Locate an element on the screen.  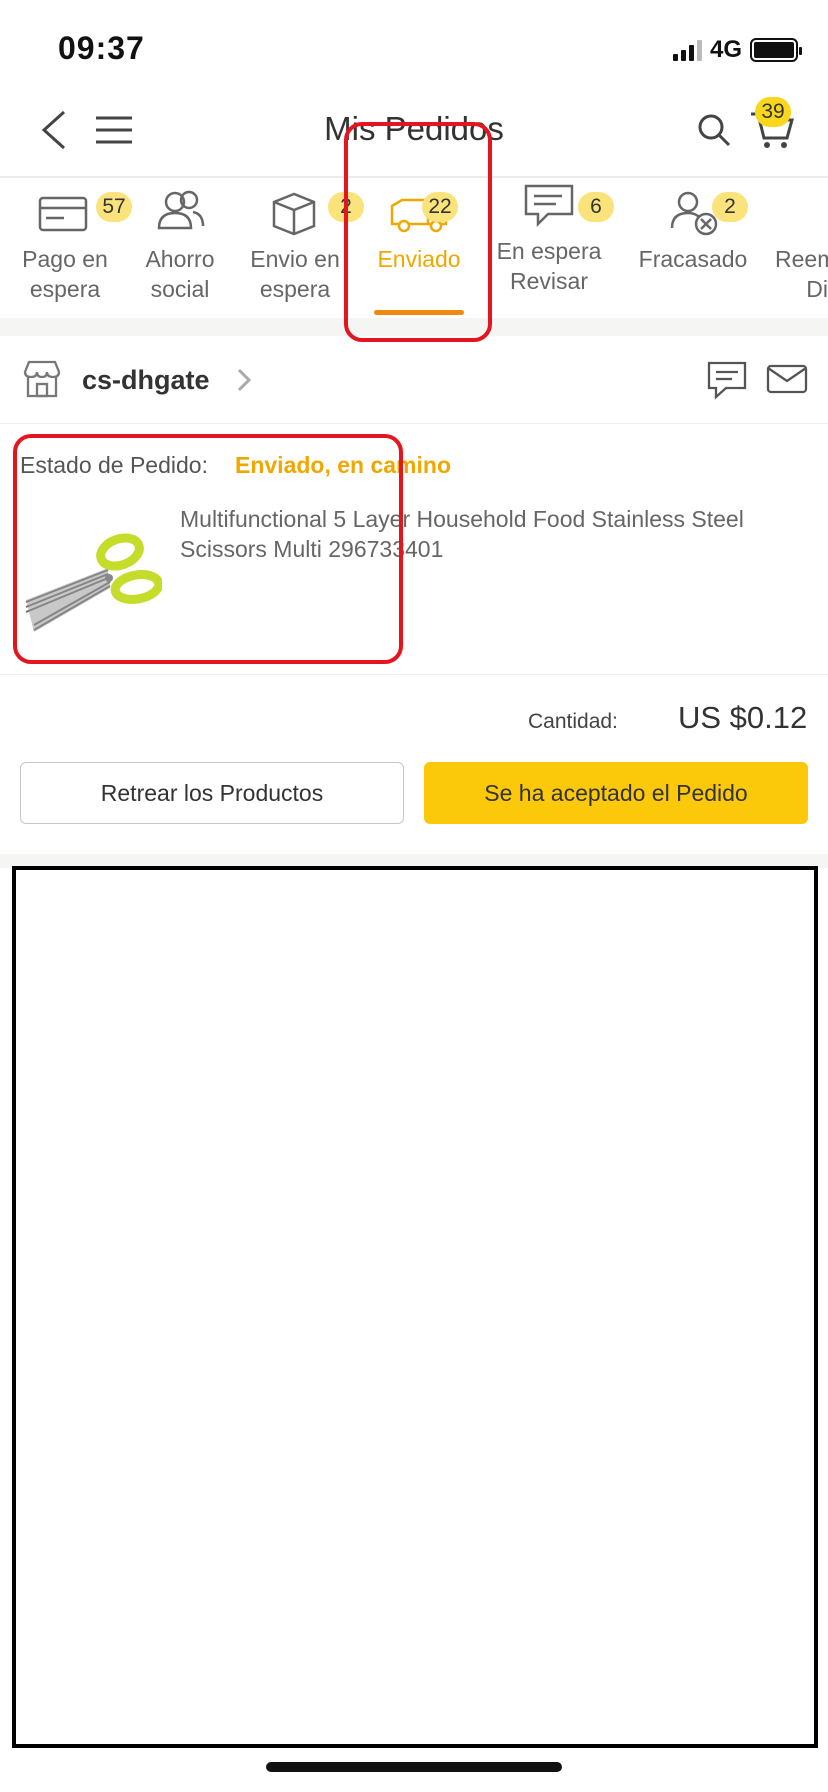
highlight-box-order-item is located at coordinates (208, 549).